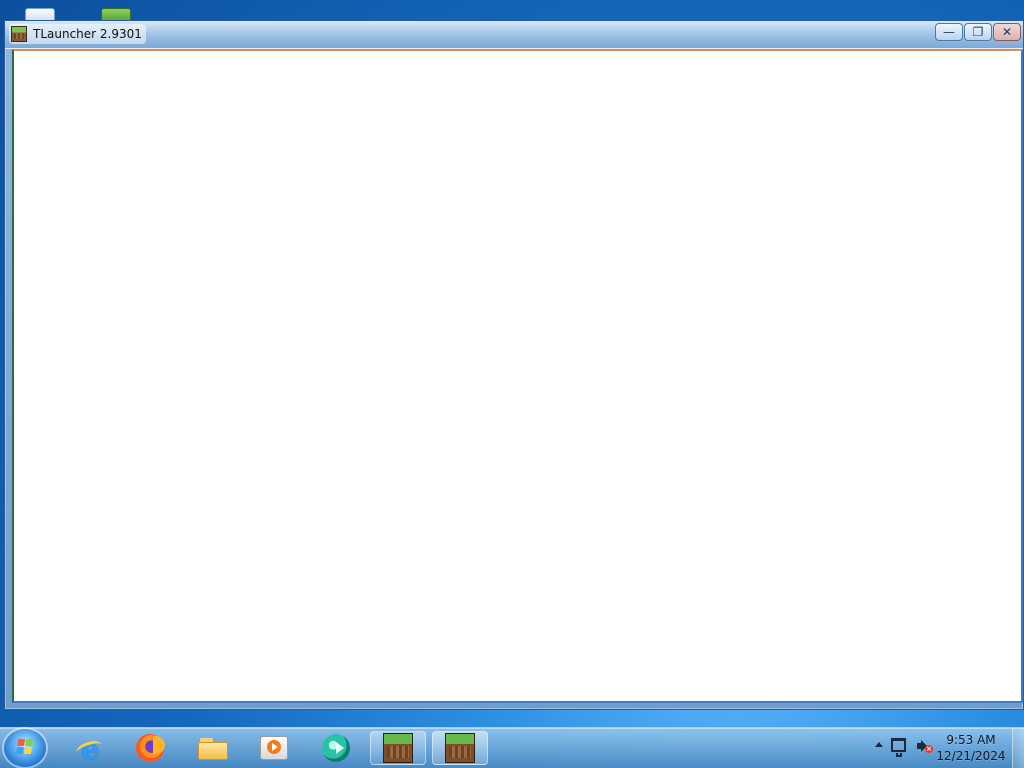  Describe the element at coordinates (929, 749) in the screenshot. I see `mute-icon: ×` at that location.